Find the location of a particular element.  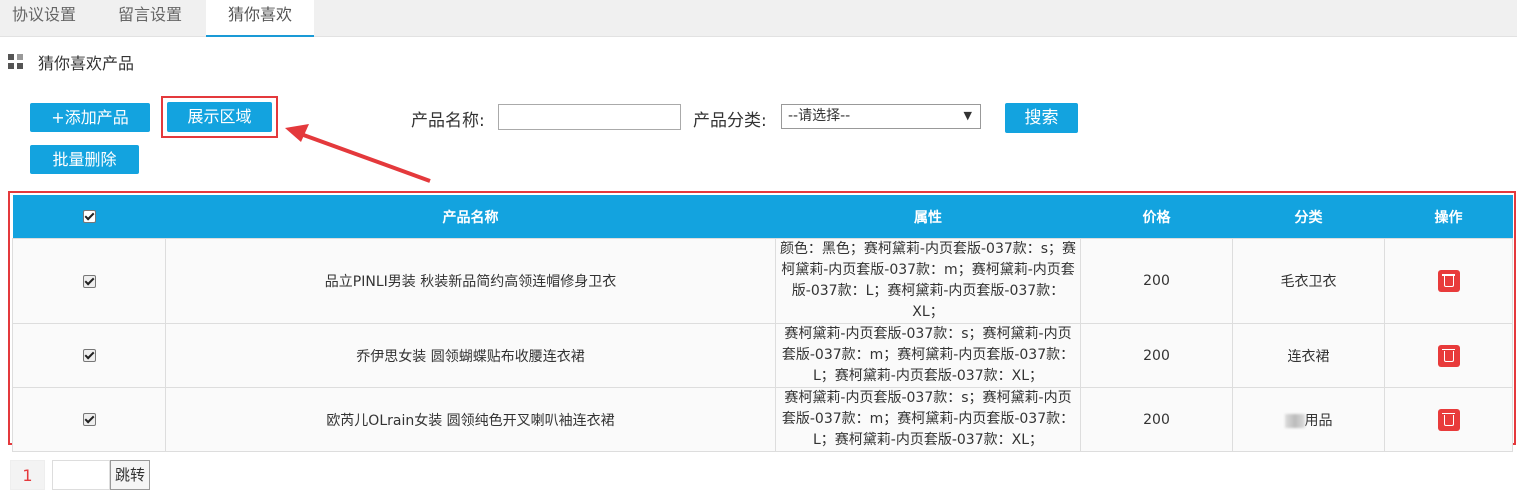

header-product-name: 产品名称 is located at coordinates (470, 217).